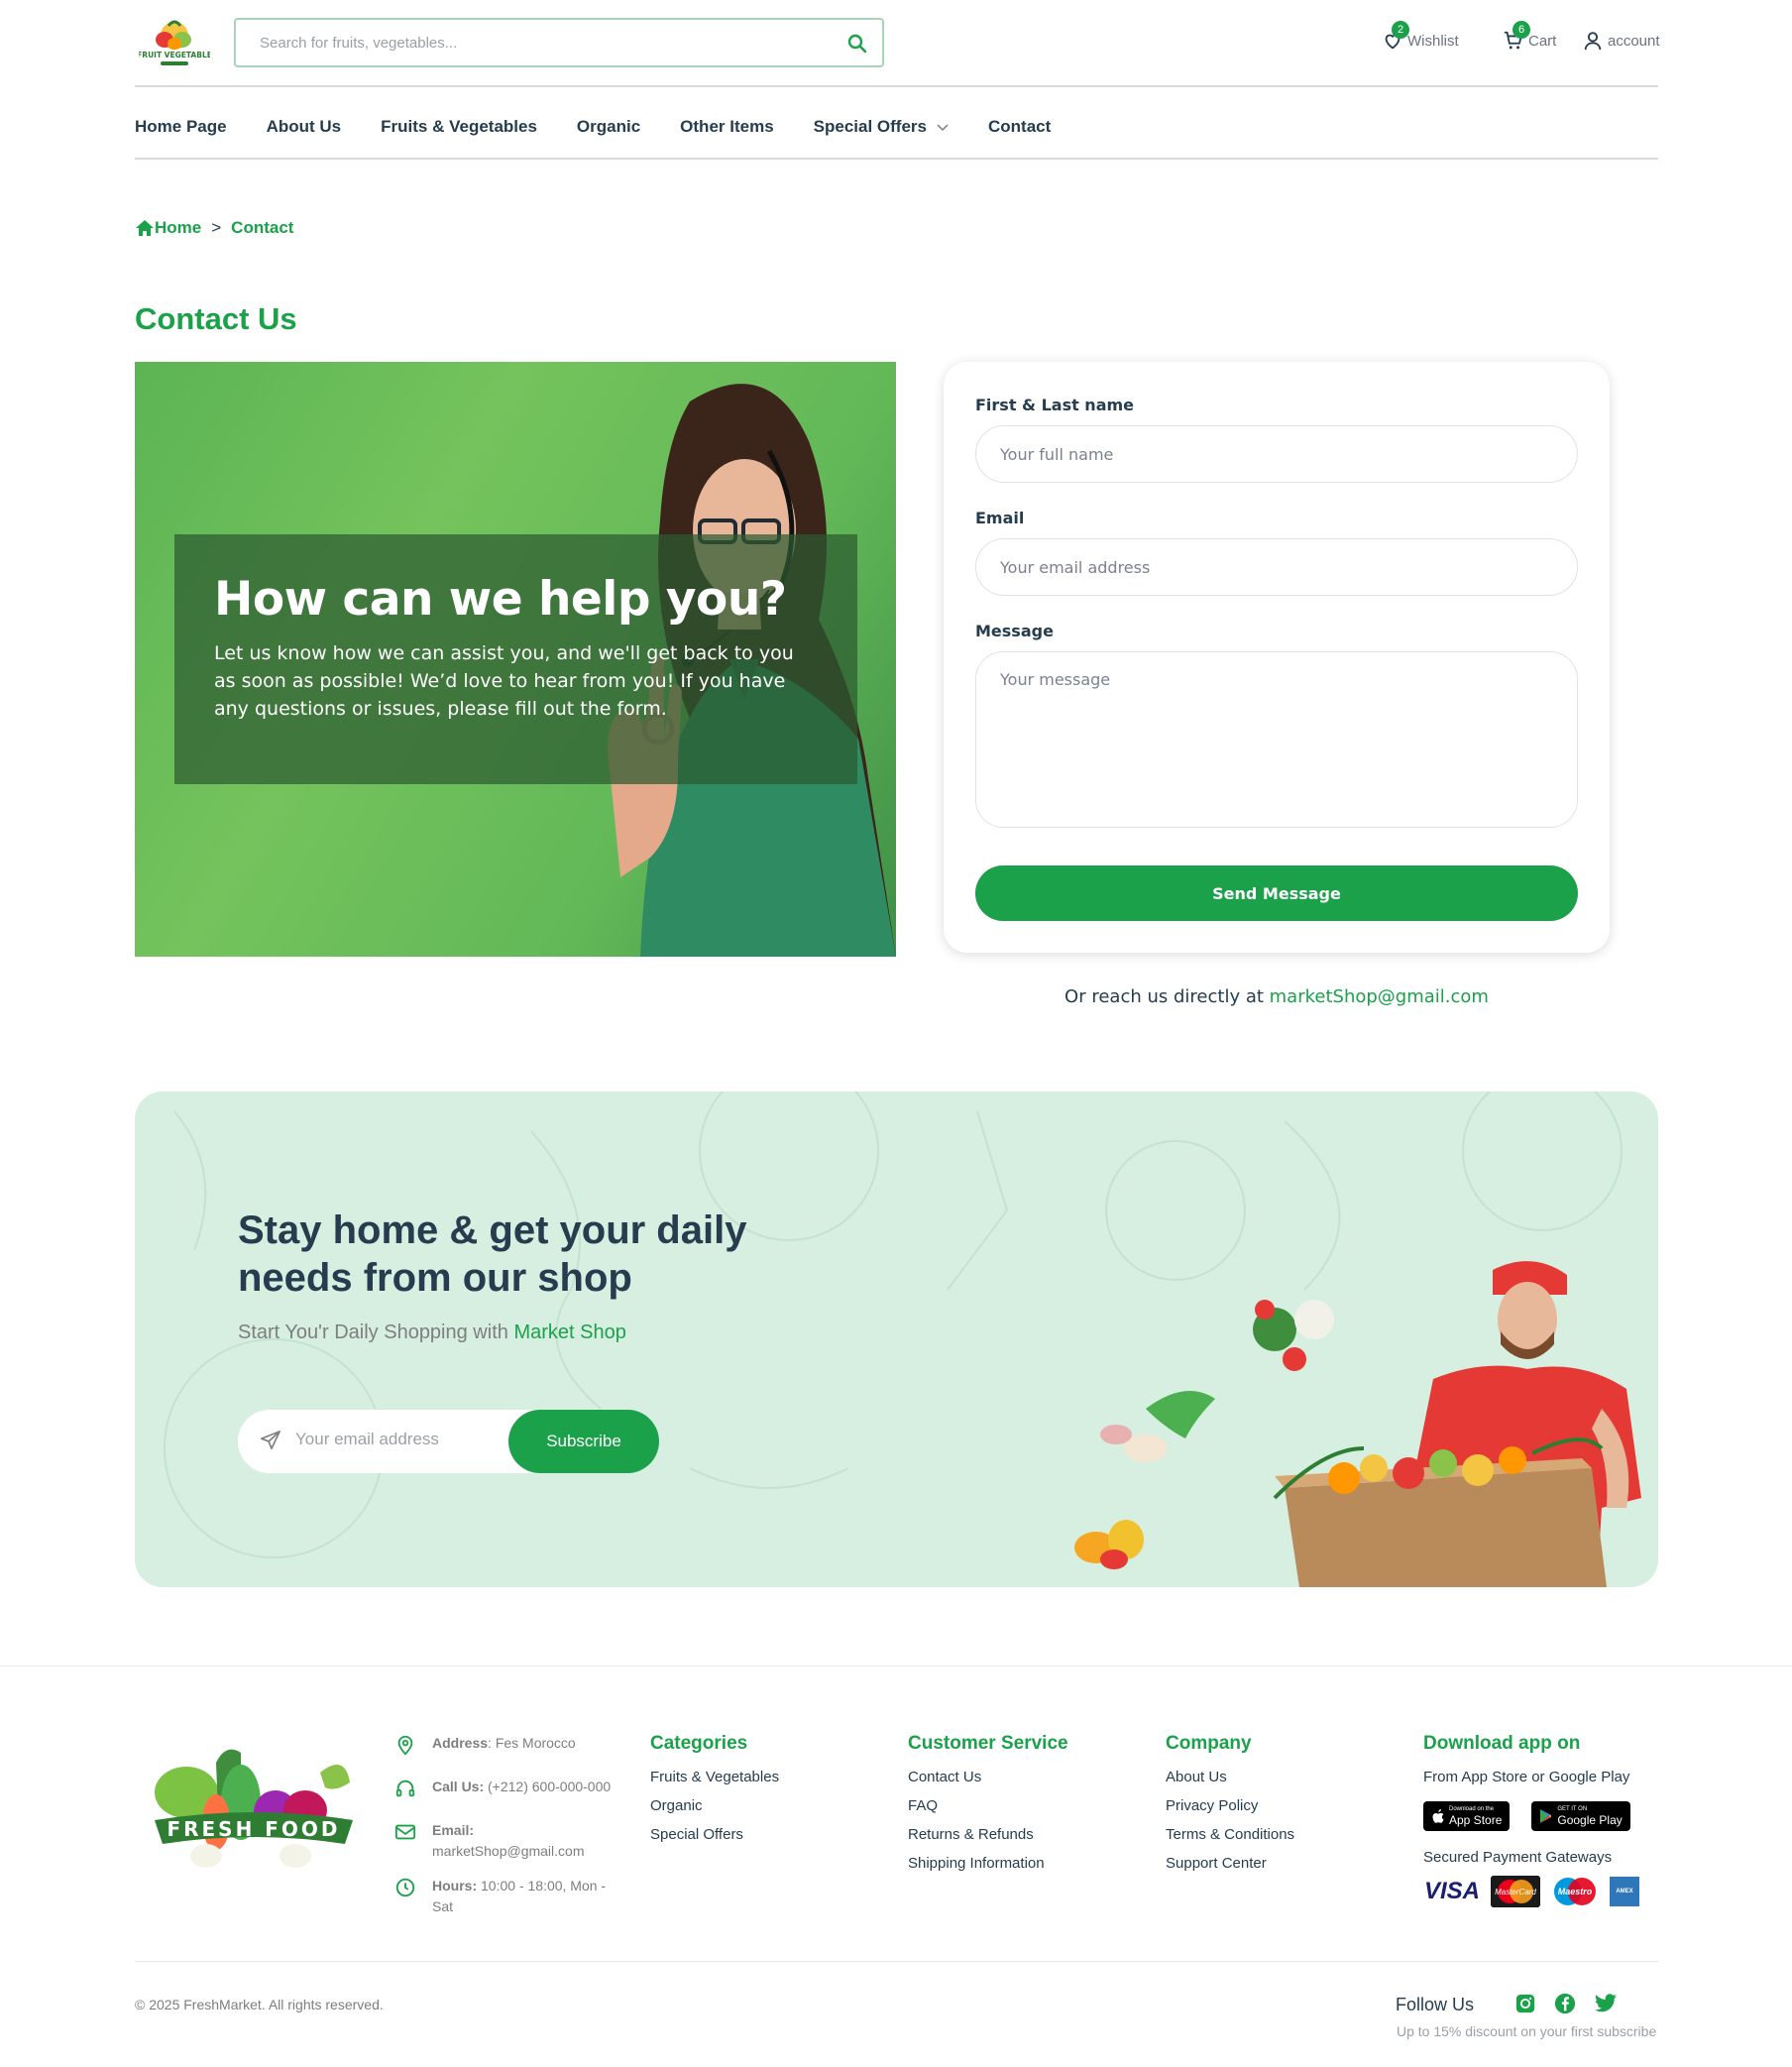  What do you see at coordinates (406, 1748) in the screenshot?
I see `map-pin-icon` at bounding box center [406, 1748].